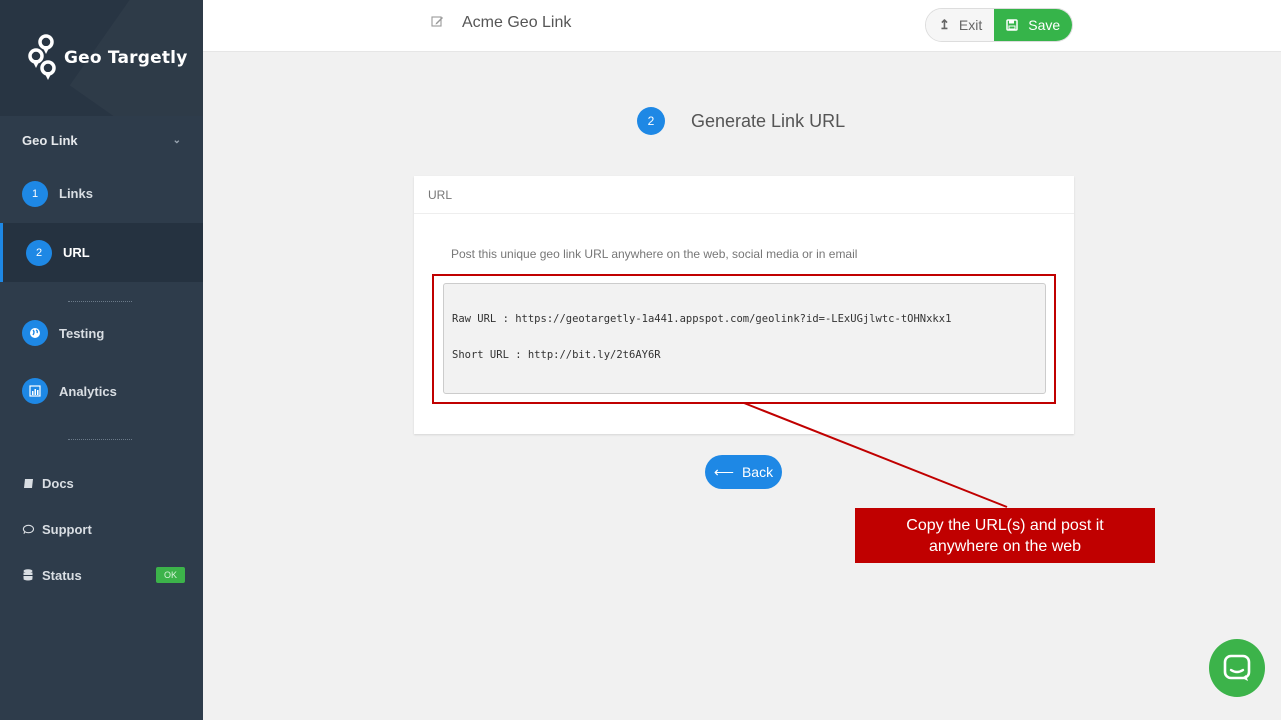  I want to click on exit-label: Exit, so click(970, 25).